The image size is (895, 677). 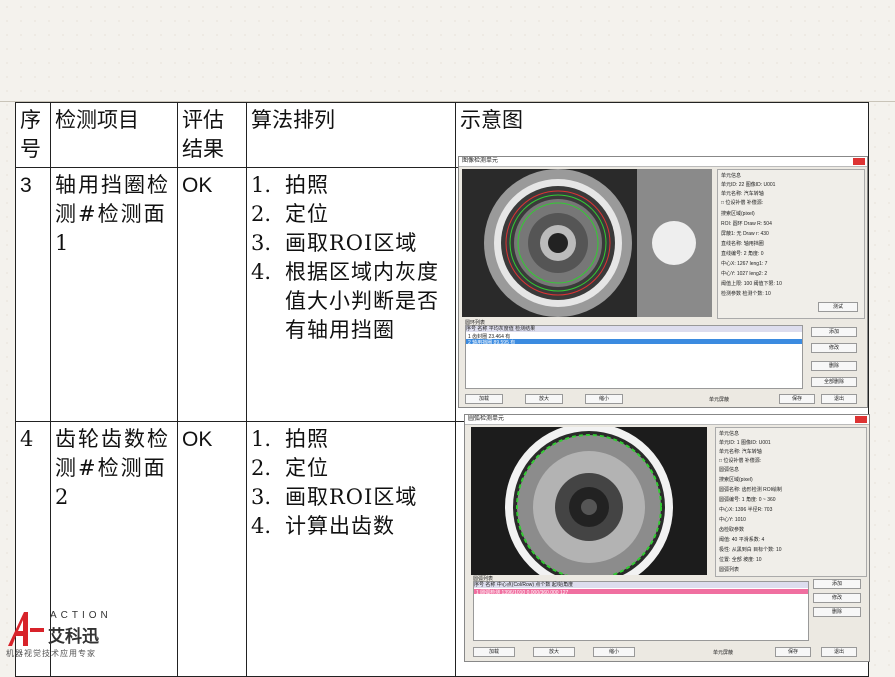 I want to click on step-item: 4. 计算出齿数, so click(x=323, y=526).